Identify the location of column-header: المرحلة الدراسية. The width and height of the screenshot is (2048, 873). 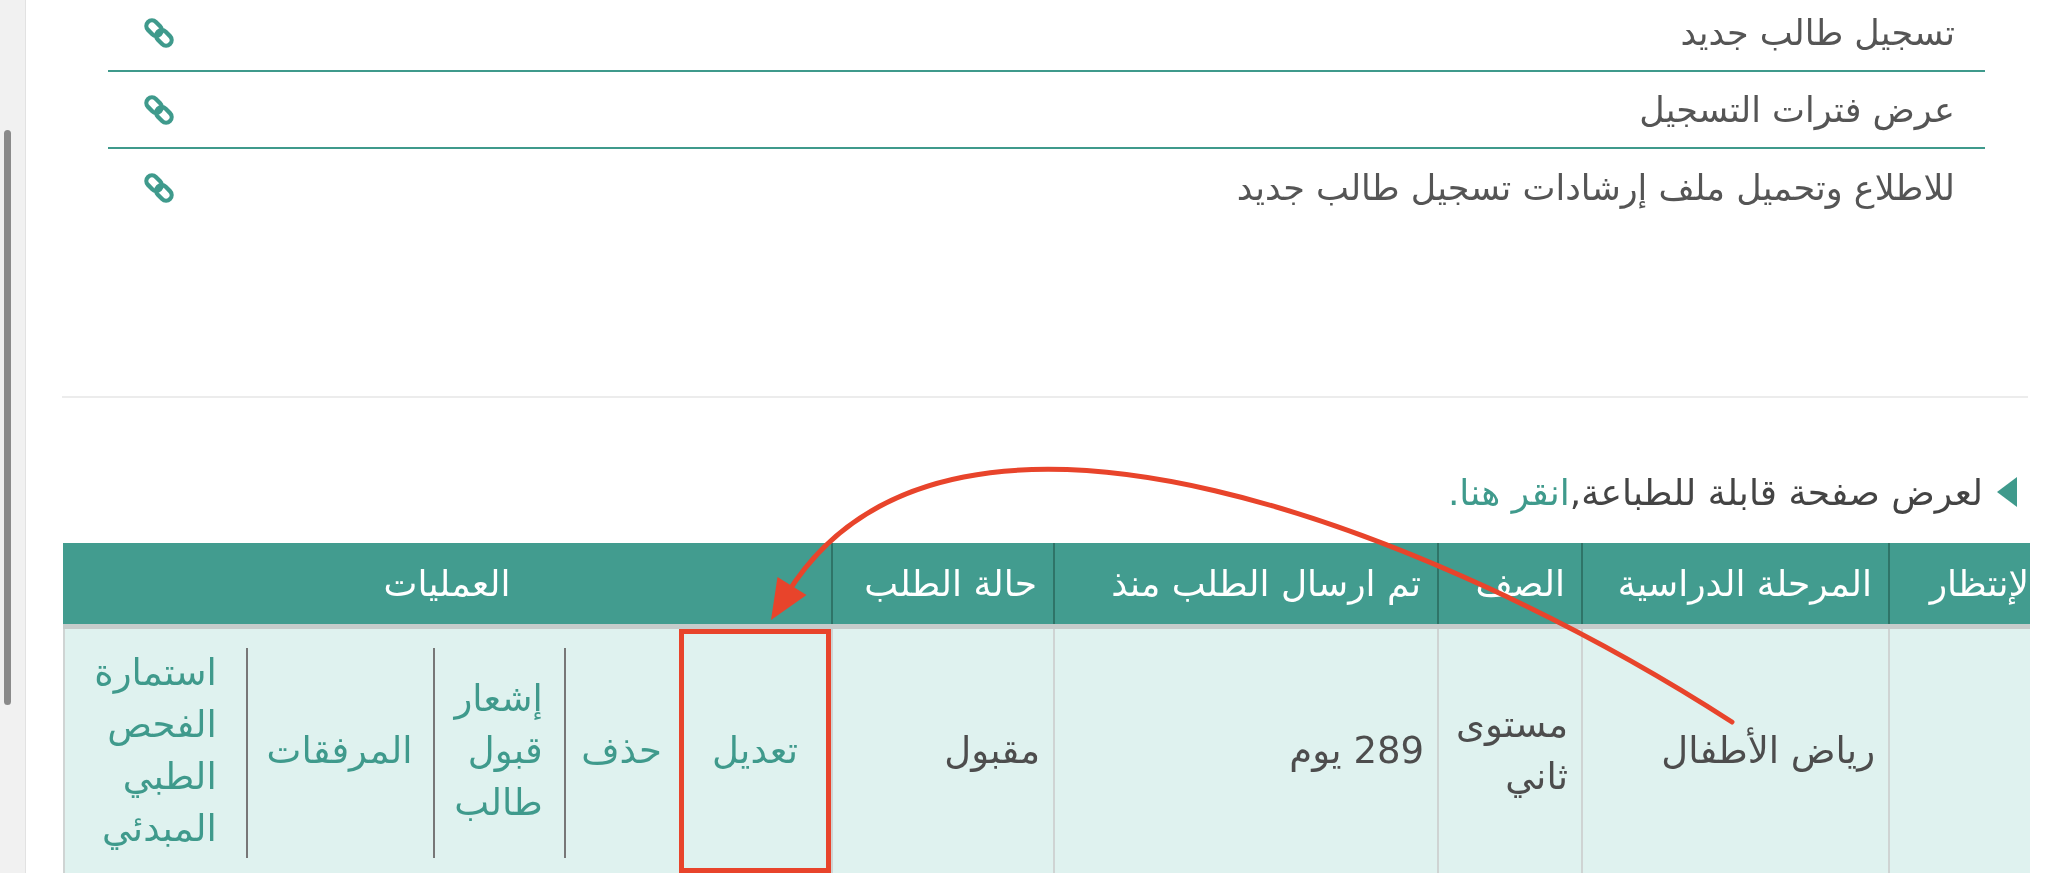
(1734, 583).